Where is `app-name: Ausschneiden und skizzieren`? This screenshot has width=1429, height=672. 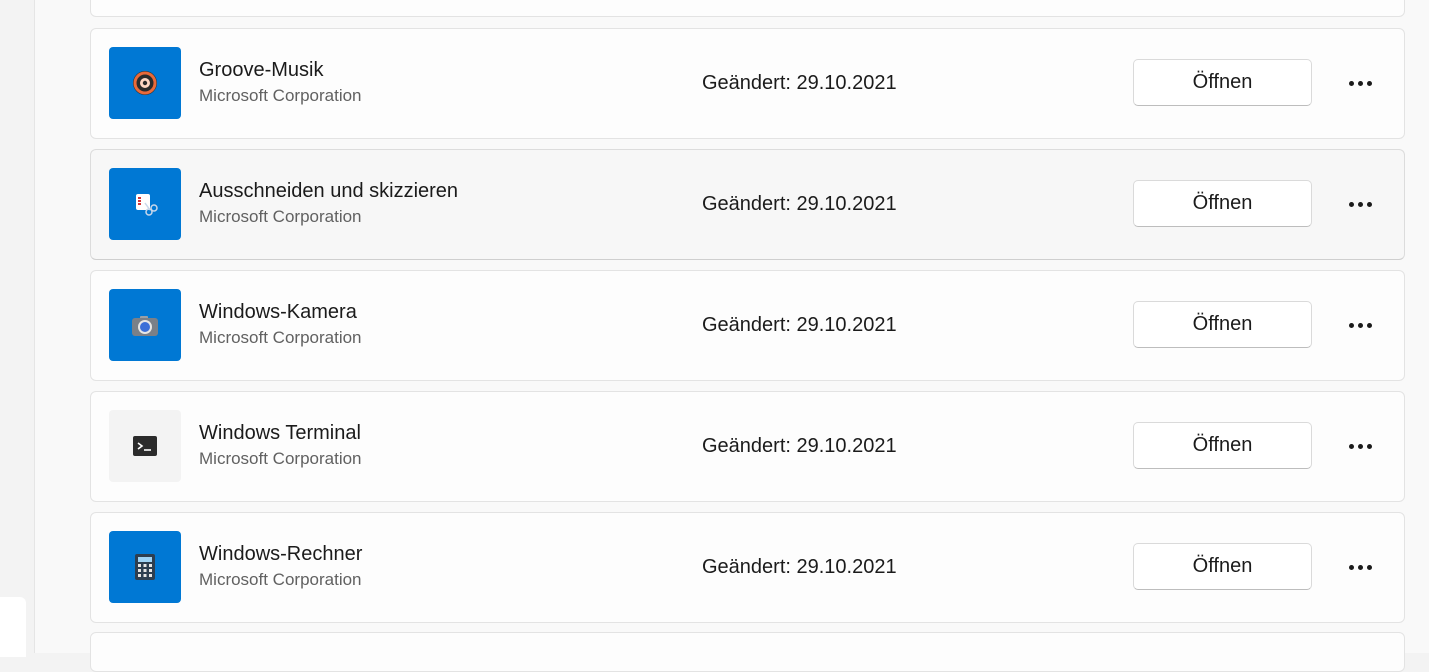
app-name: Ausschneiden und skizzieren is located at coordinates (329, 191).